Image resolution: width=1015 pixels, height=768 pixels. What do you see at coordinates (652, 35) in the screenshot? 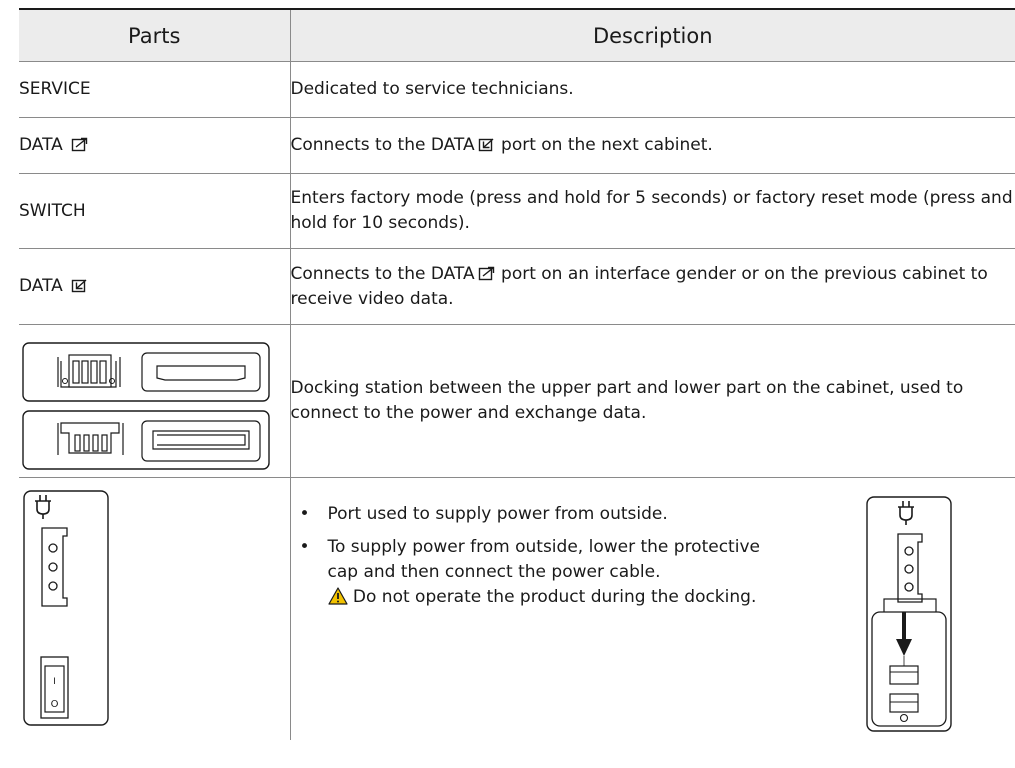
I see `description-header: Description` at bounding box center [652, 35].